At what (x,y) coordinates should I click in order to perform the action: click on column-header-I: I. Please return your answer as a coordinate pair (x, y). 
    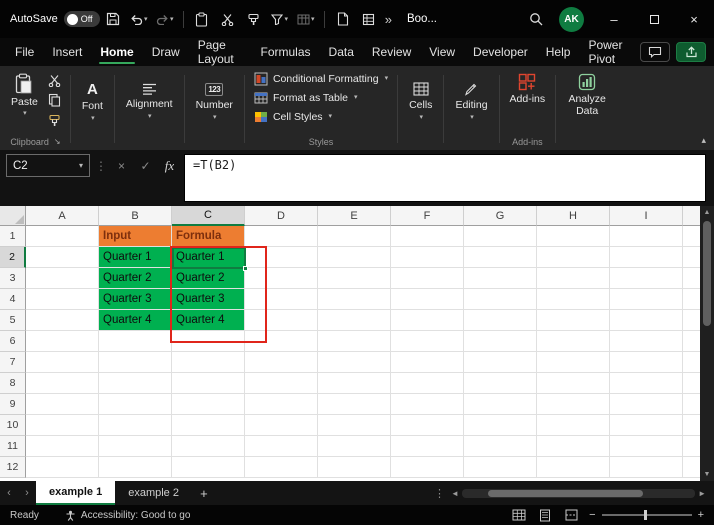
    Looking at the image, I should click on (646, 216).